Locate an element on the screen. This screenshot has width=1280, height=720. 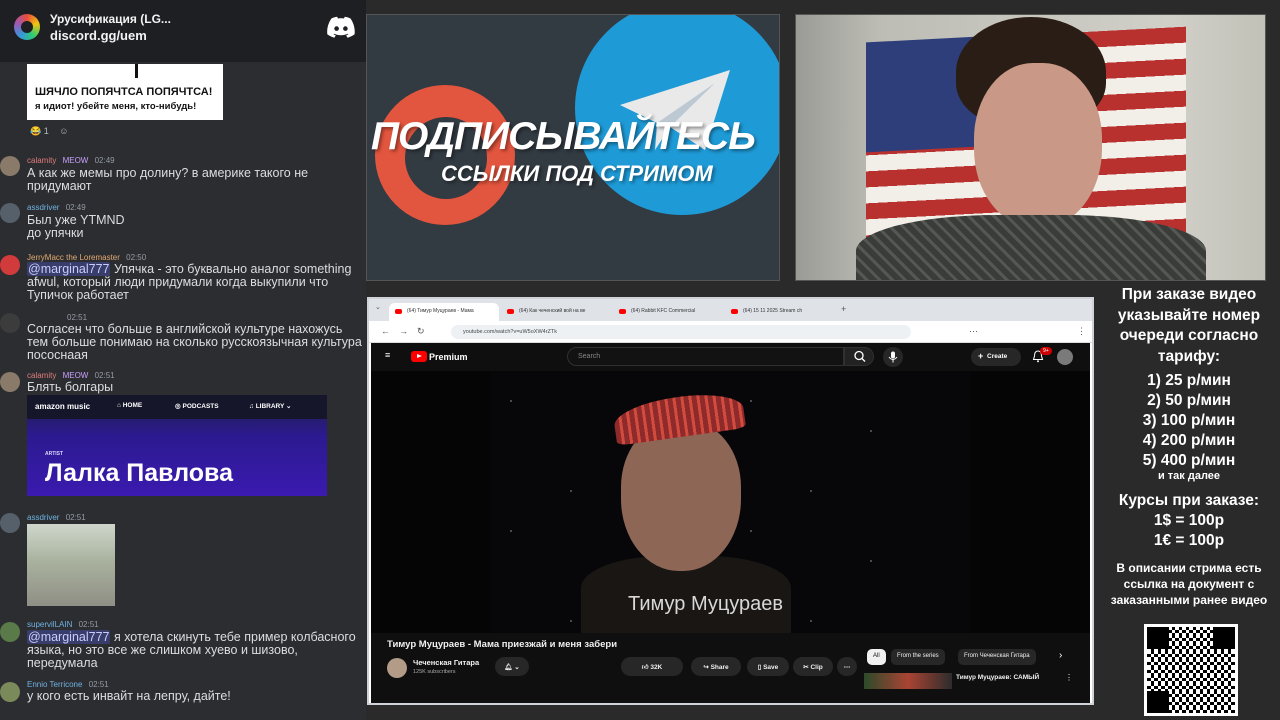
more-actions-button: ⋯ is located at coordinates (847, 666).